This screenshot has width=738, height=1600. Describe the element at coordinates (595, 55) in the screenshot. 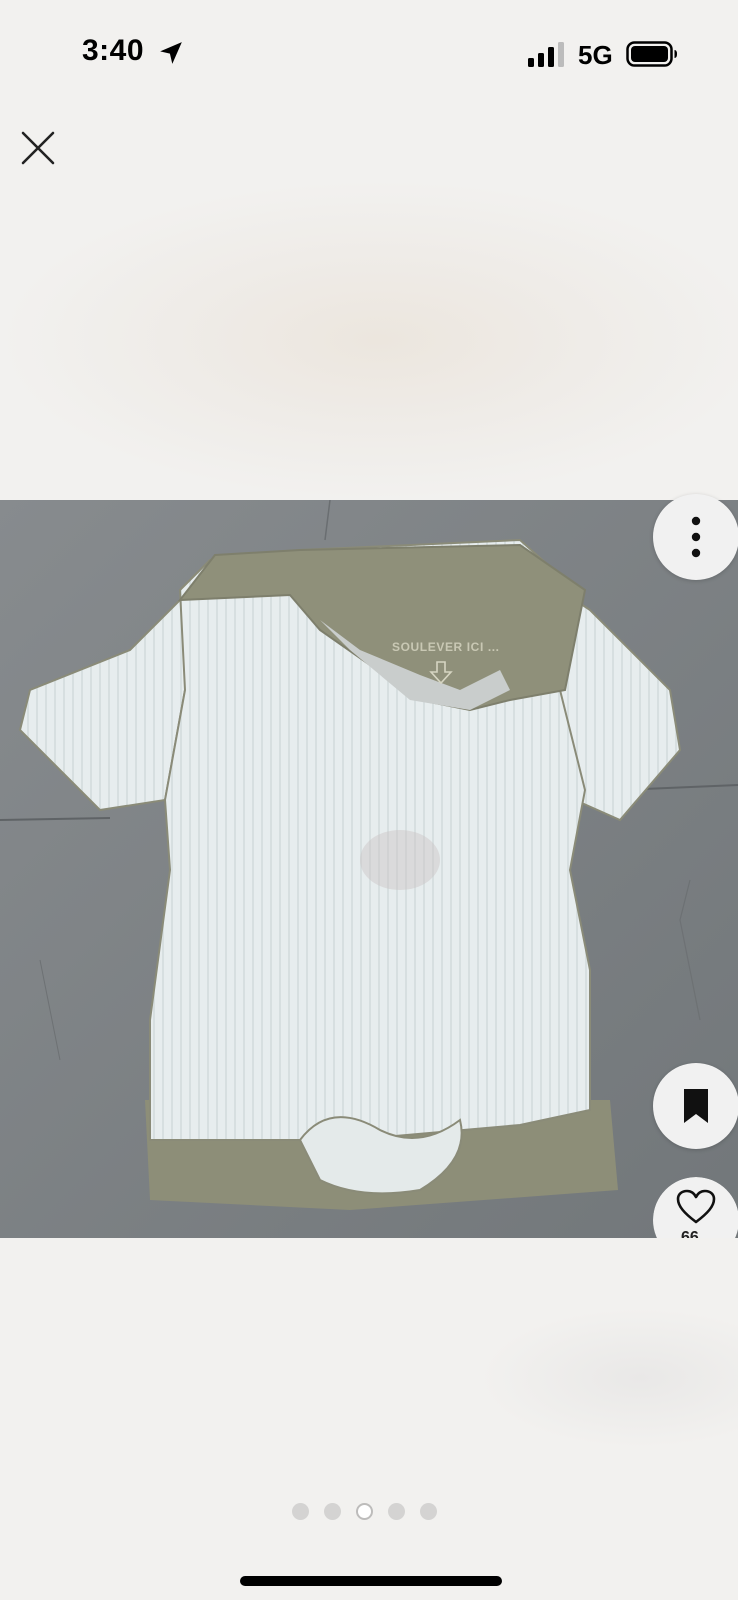

I see `network-label: 5G` at that location.